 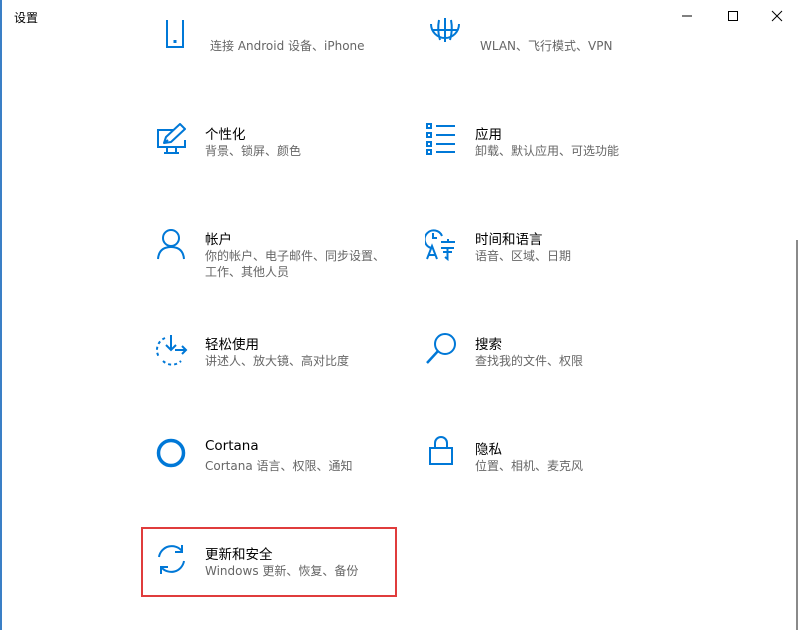 I want to click on tile-name: 帐户, so click(x=218, y=240).